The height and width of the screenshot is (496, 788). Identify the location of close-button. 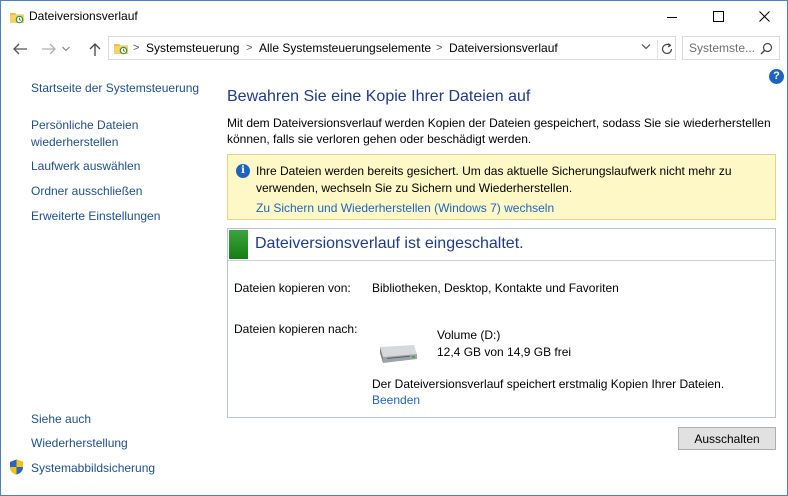
(764, 16).